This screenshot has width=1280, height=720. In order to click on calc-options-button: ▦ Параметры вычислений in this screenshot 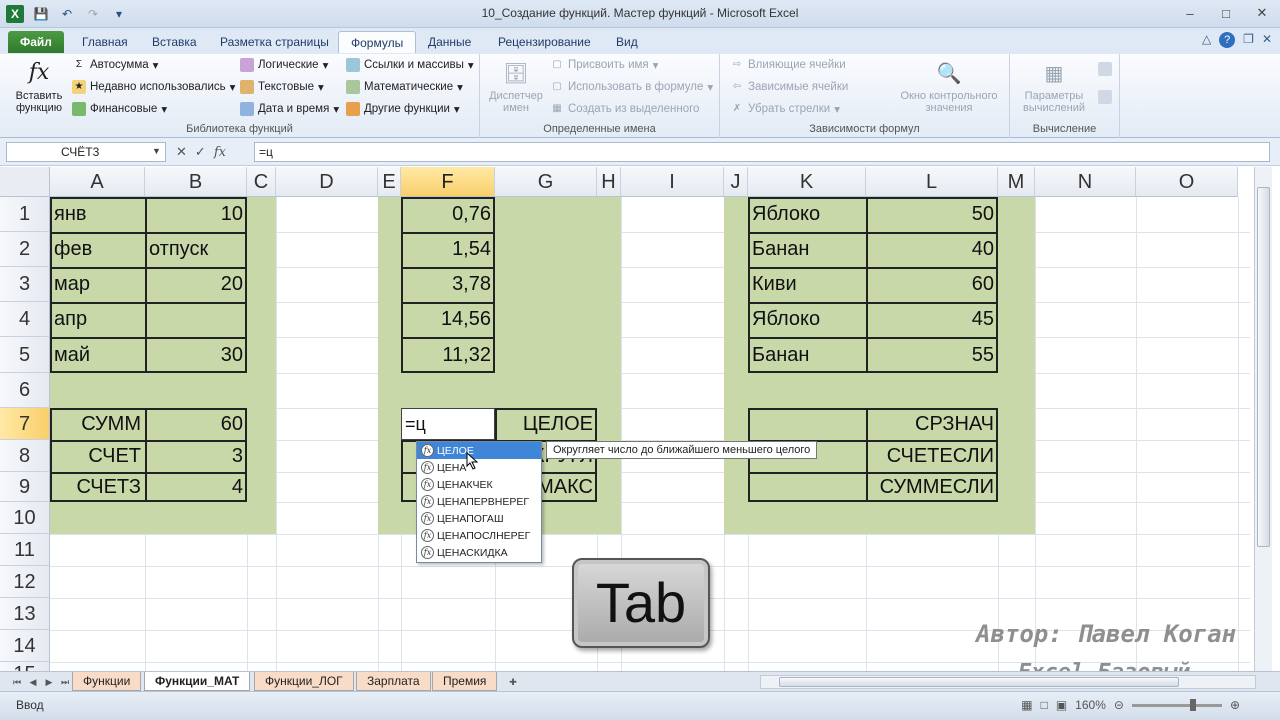, I will do `click(1054, 86)`.